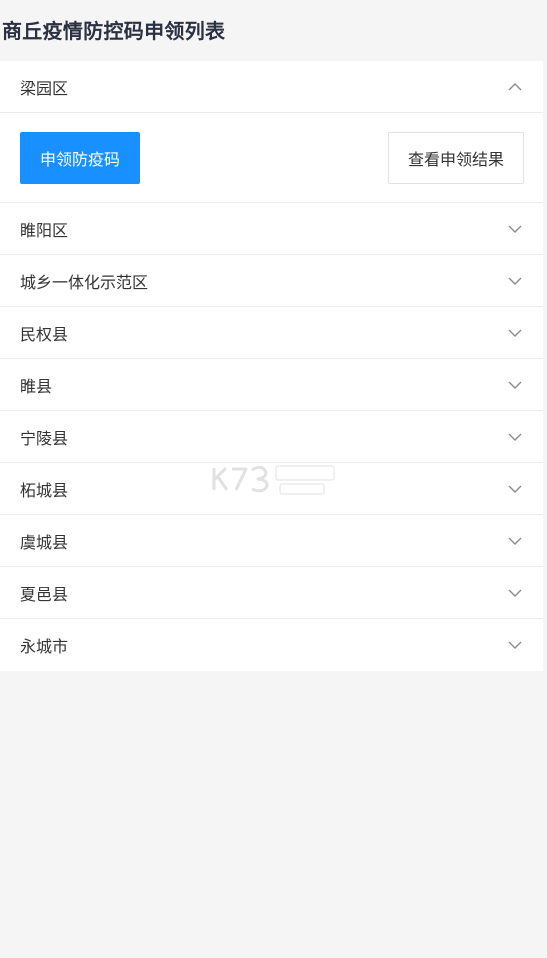  Describe the element at coordinates (271, 437) in the screenshot. I see `district-row-ningling: 宁陵县` at that location.